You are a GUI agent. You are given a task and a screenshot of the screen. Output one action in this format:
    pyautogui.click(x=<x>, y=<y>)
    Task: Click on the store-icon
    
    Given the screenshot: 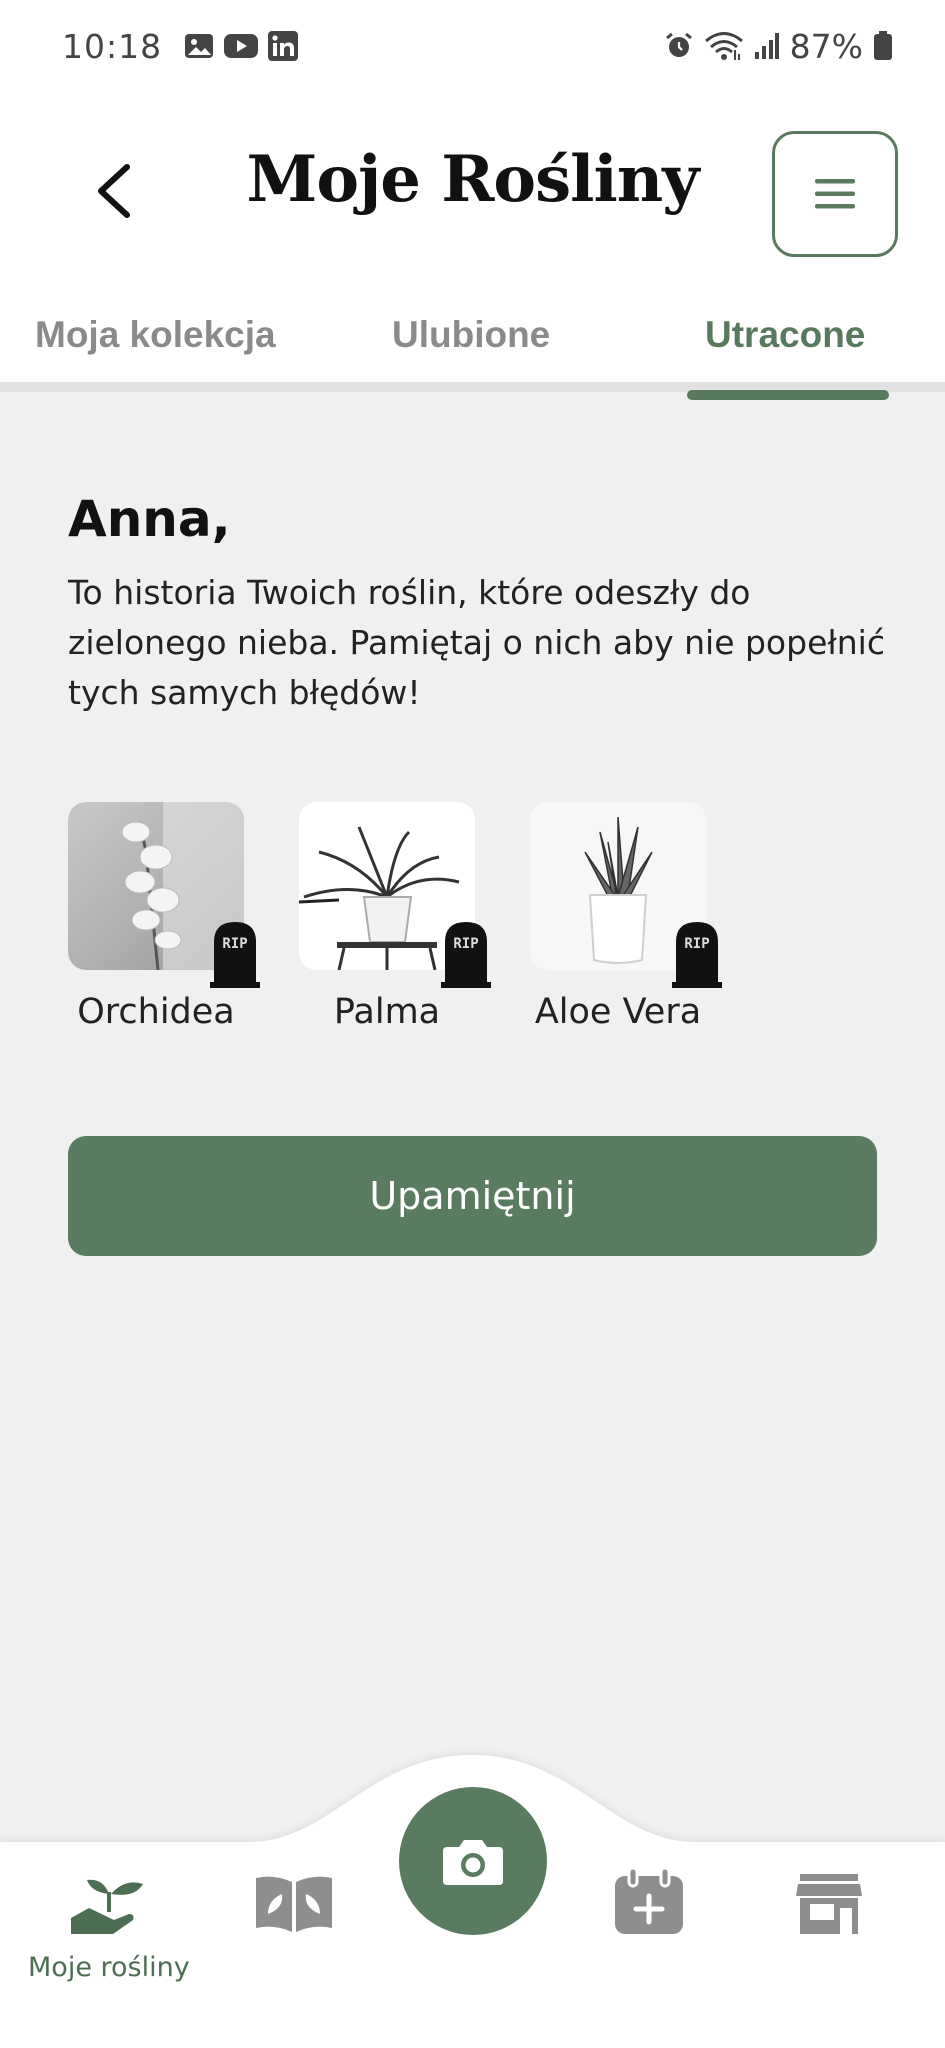 What is the action you would take?
    pyautogui.click(x=829, y=1904)
    